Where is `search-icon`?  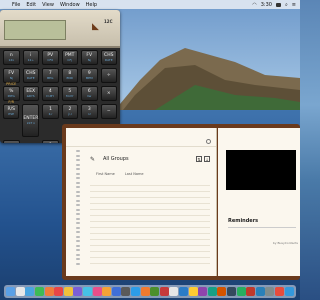
search-icon is located at coordinates (208, 141).